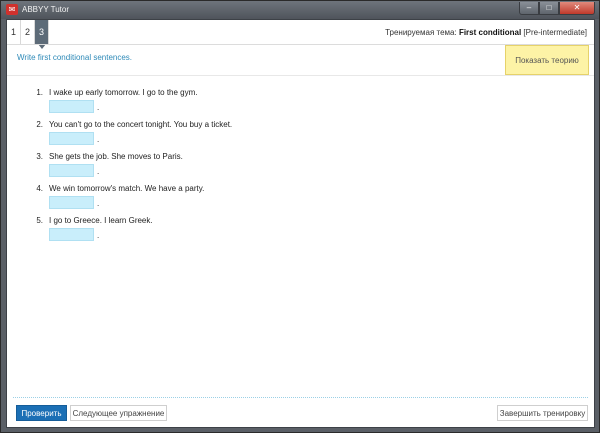 This screenshot has height=433, width=600. I want to click on finish-training-button: Завершить тренировку, so click(542, 413).